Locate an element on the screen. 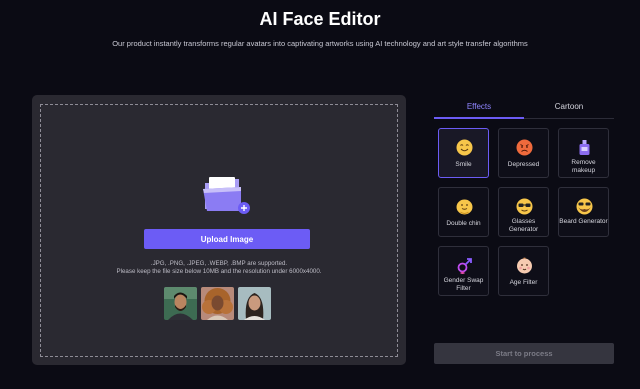 Image resolution: width=640 pixels, height=389 pixels. makeup-bottle-icon is located at coordinates (584, 147).